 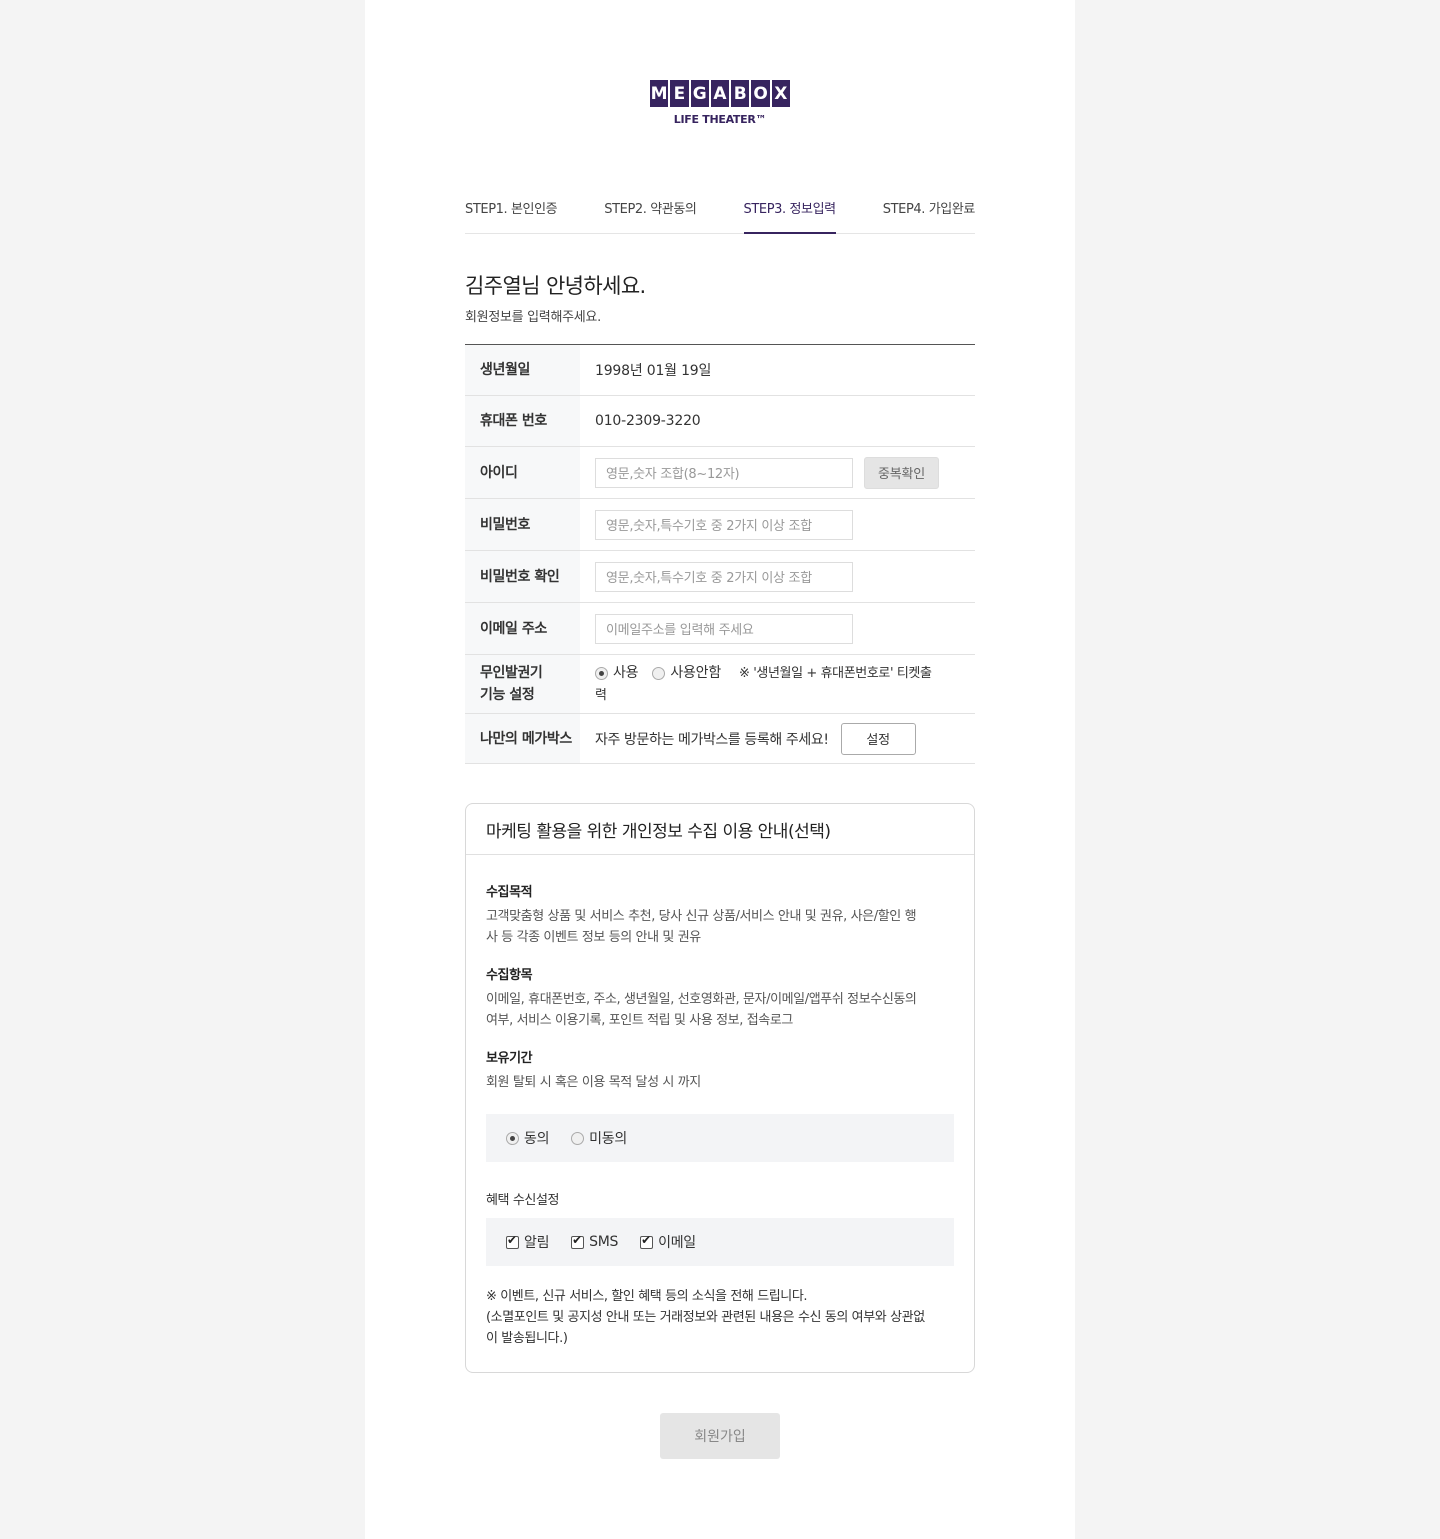 What do you see at coordinates (720, 119) in the screenshot?
I see `logo-tagline: LIFE THEATER™` at bounding box center [720, 119].